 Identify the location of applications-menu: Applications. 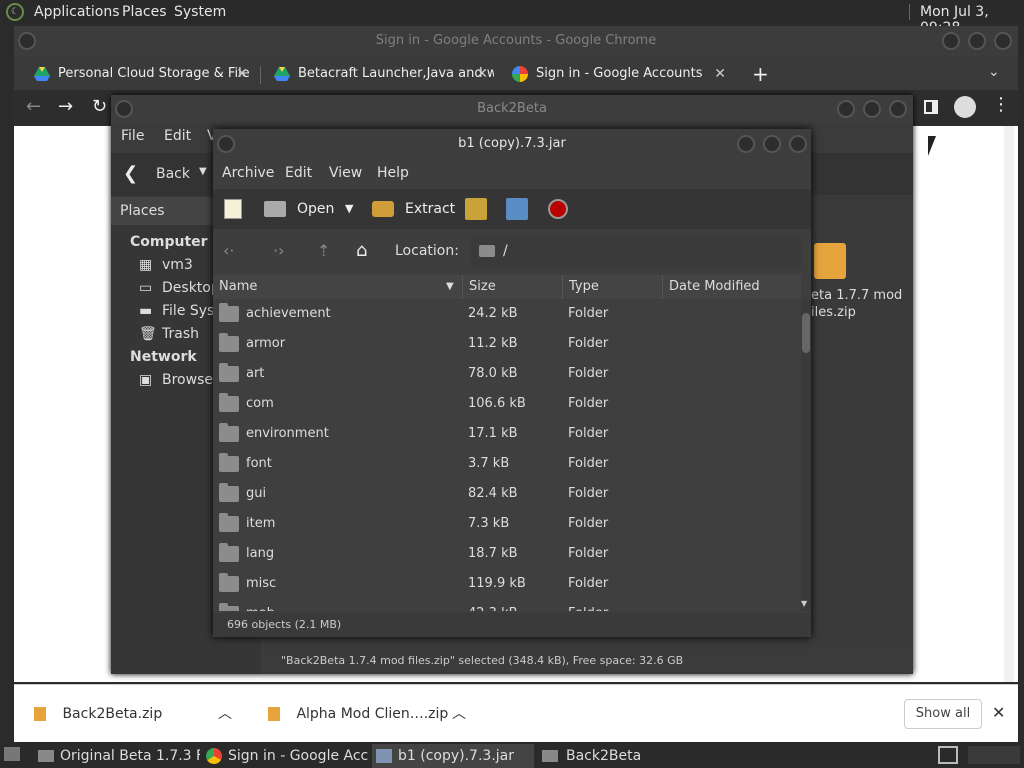
(77, 12).